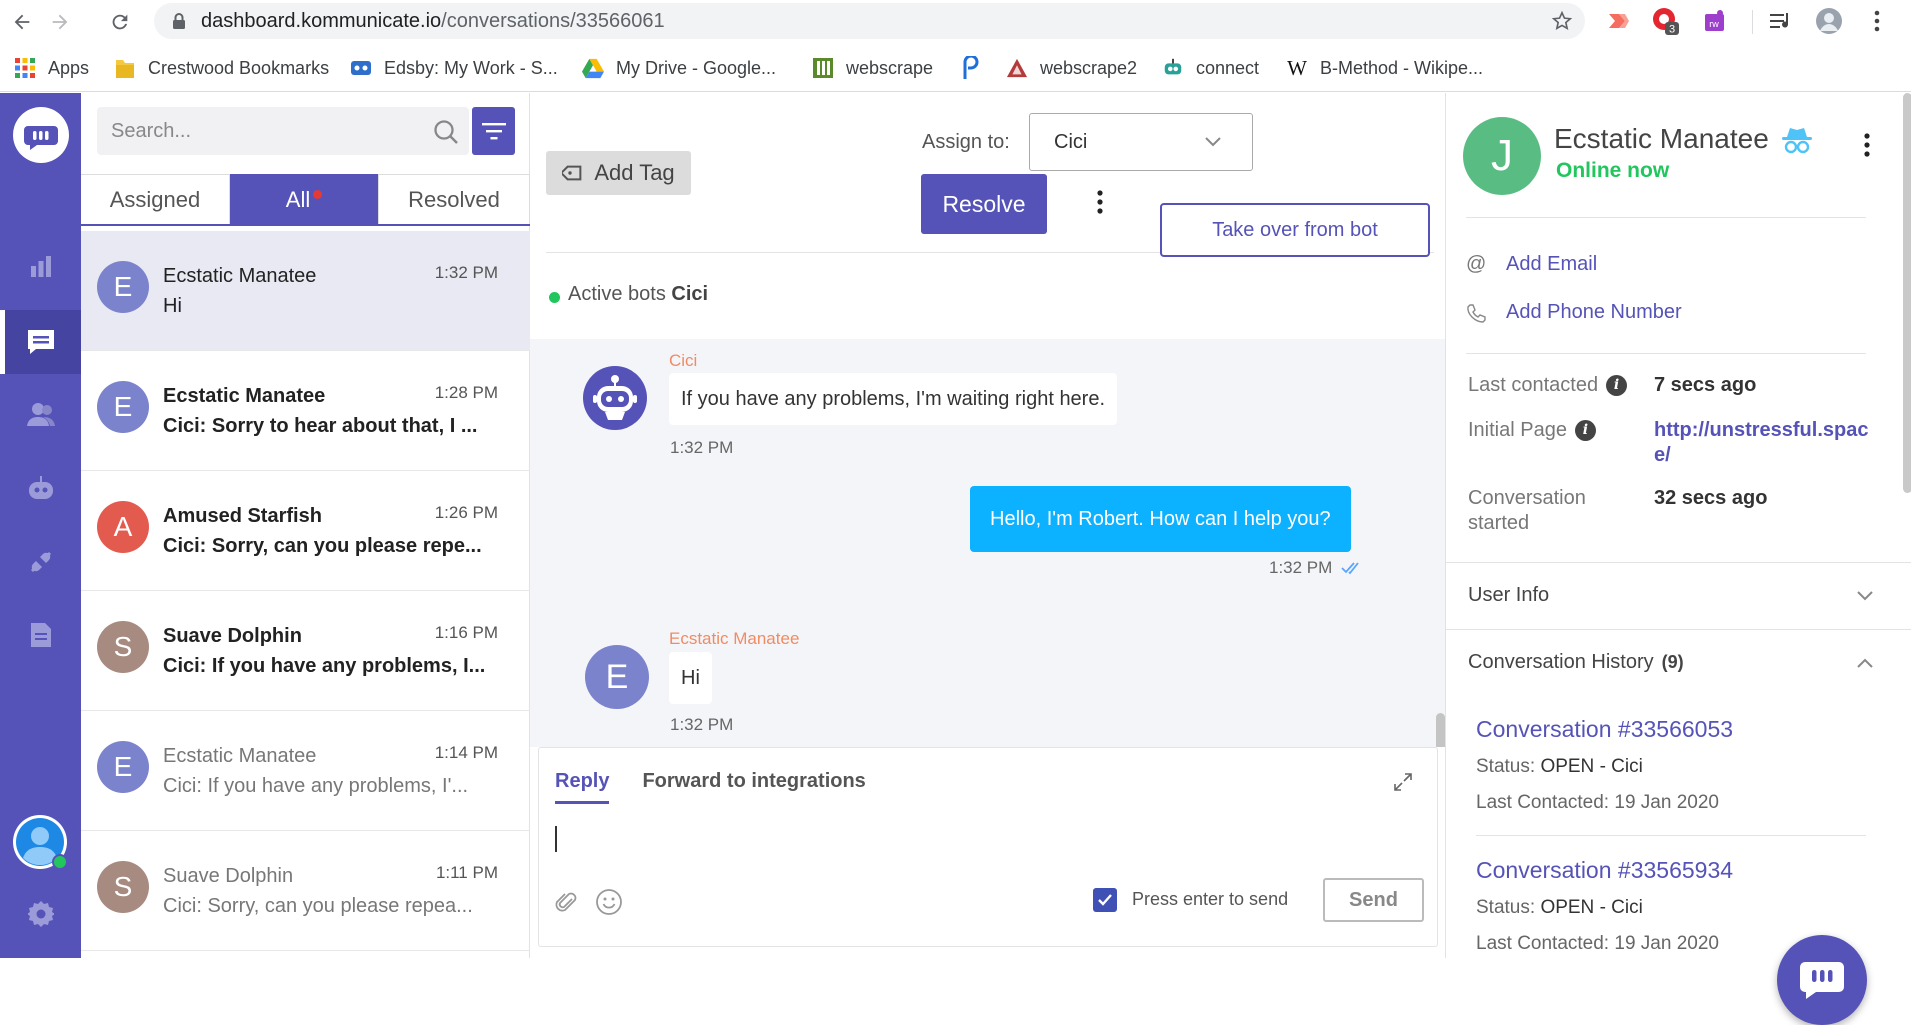 This screenshot has width=1911, height=1025. What do you see at coordinates (1781, 21) in the screenshot?
I see `media-control-icon` at bounding box center [1781, 21].